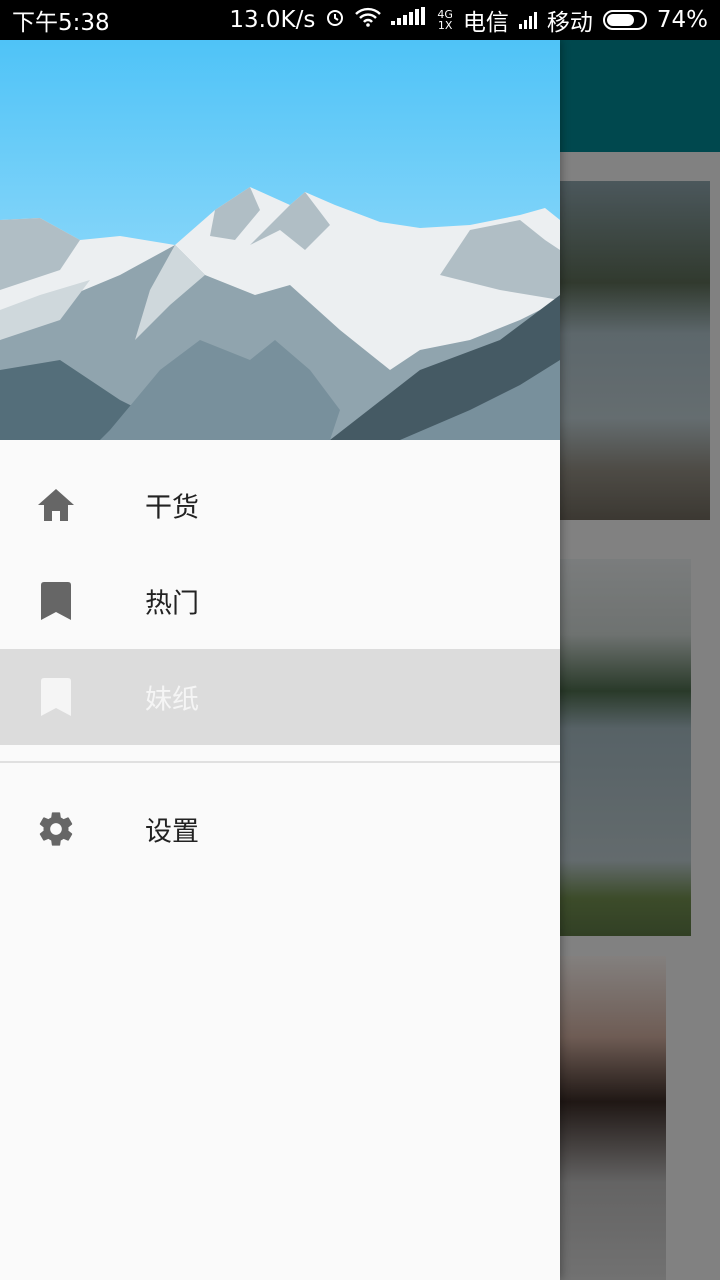 The height and width of the screenshot is (1280, 720). I want to click on drawer-item-gank: 干货, so click(280, 505).